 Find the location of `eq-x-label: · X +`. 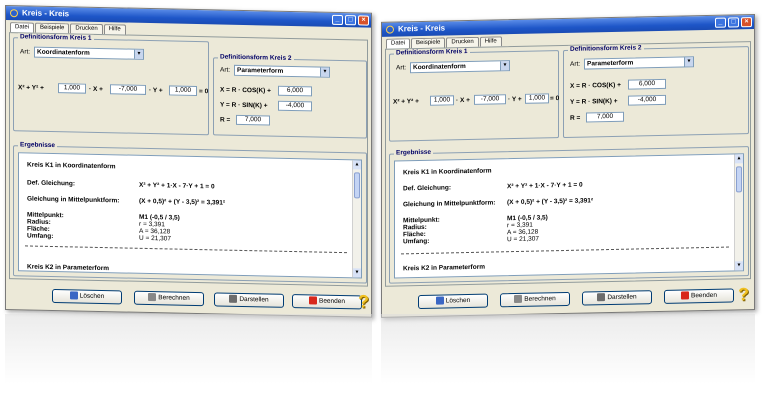

eq-x-label: · X + is located at coordinates (96, 89).